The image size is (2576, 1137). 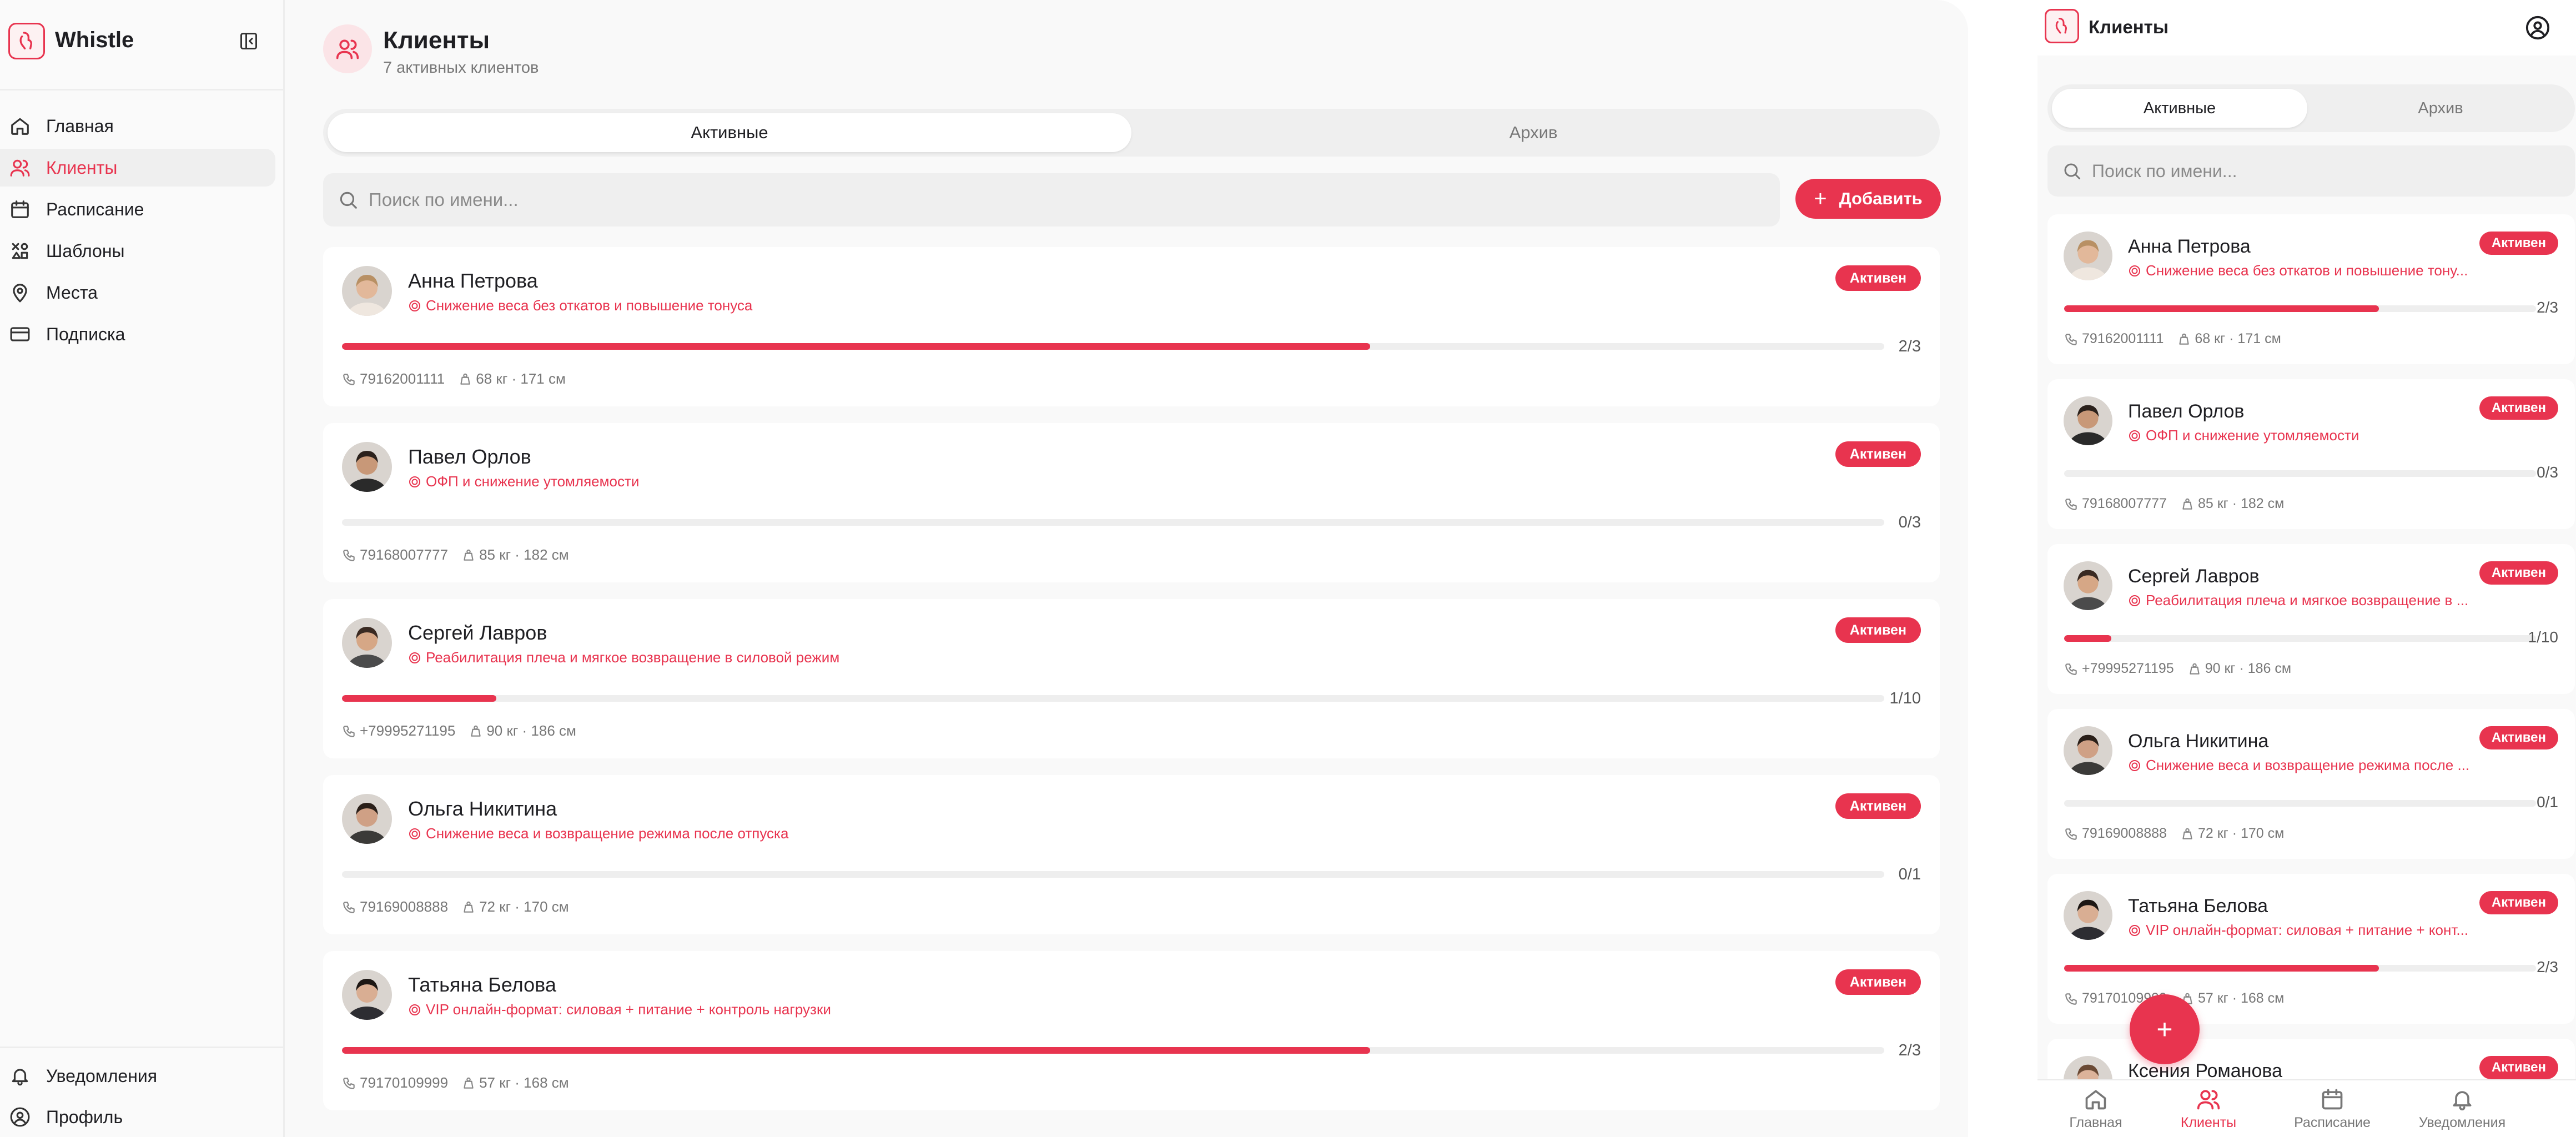 What do you see at coordinates (2165, 1029) in the screenshot?
I see `add-client-fab: +` at bounding box center [2165, 1029].